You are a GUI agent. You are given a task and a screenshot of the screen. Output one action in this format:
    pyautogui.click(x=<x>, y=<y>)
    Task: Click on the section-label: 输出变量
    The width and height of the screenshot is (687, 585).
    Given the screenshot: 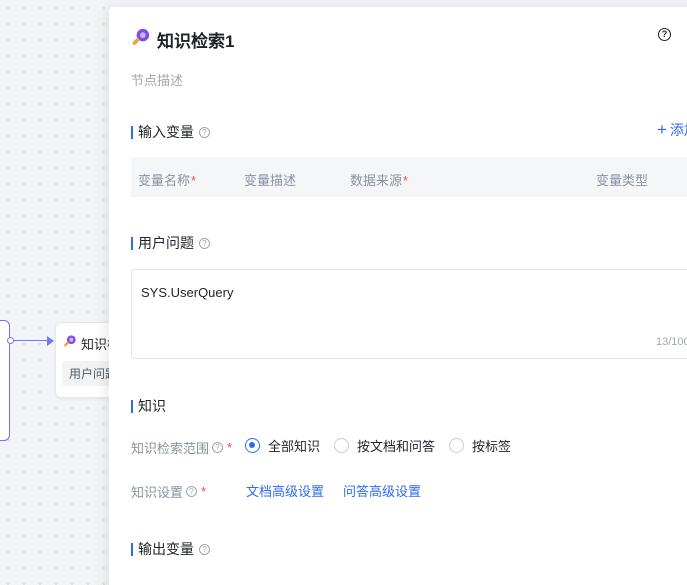 What is the action you would take?
    pyautogui.click(x=166, y=549)
    